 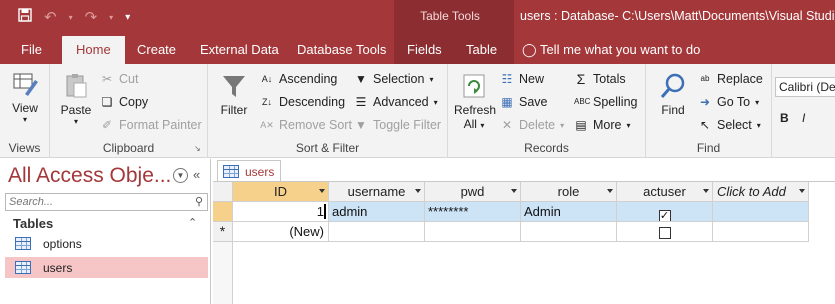 What do you see at coordinates (600, 79) in the screenshot?
I see `totals-button: Σ Totals` at bounding box center [600, 79].